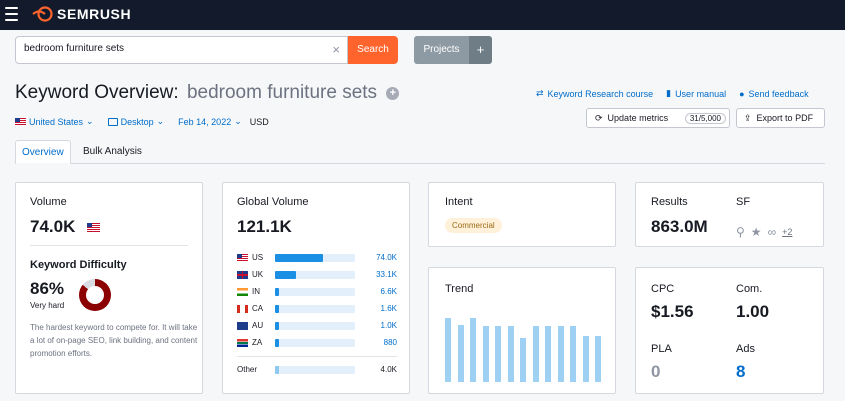  Describe the element at coordinates (701, 93) in the screenshot. I see `user-manual-label: User manual` at that location.